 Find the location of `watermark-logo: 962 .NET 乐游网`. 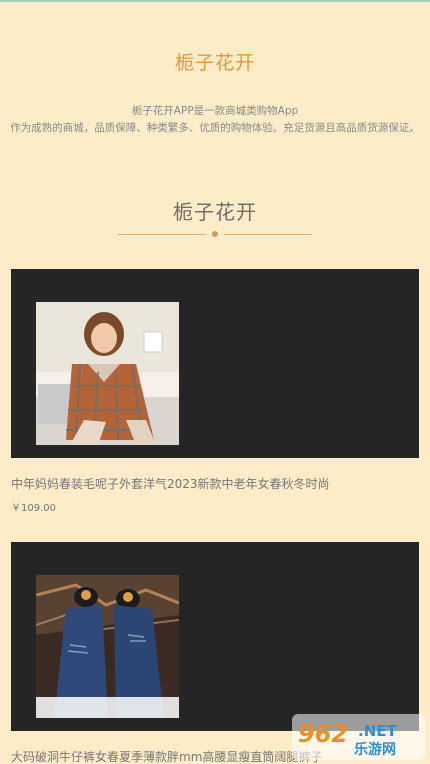

watermark-logo: 962 .NET 乐游网 is located at coordinates (359, 737).